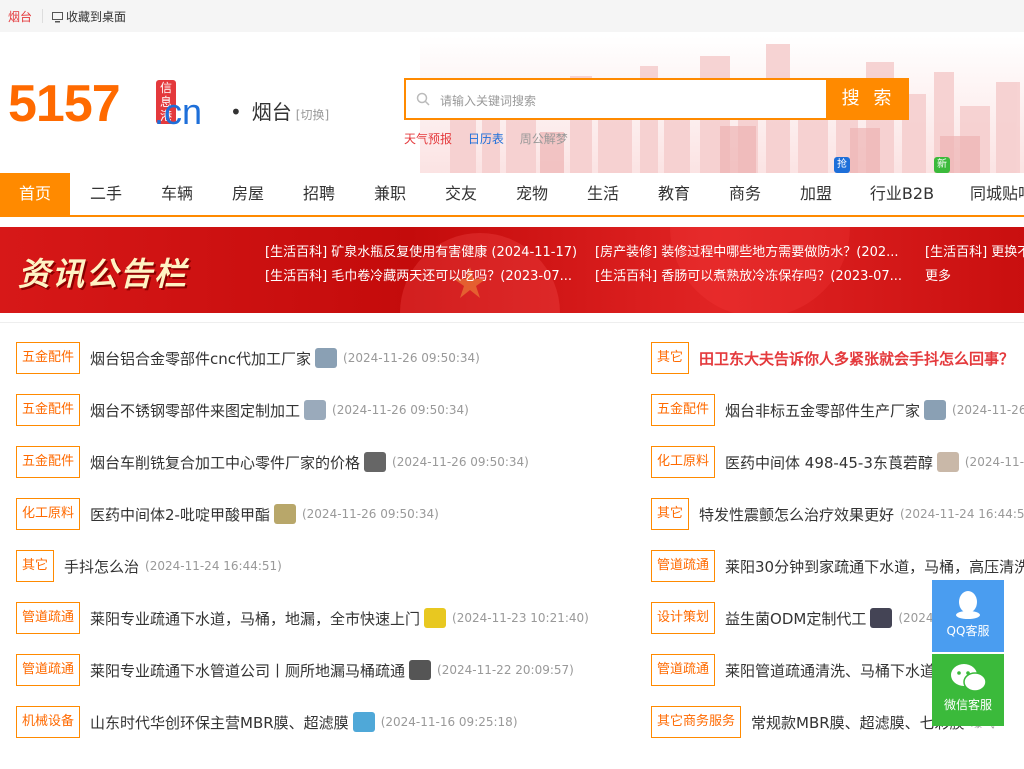  What do you see at coordinates (48, 722) in the screenshot?
I see `category-tag: 机械设备` at bounding box center [48, 722].